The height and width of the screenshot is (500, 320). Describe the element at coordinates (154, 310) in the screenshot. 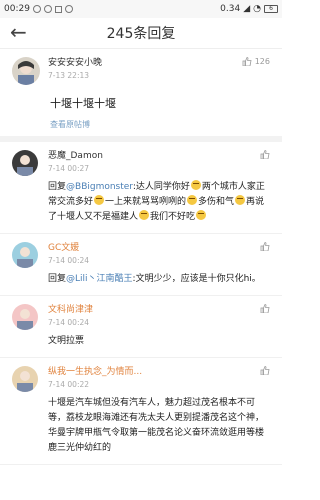

I see `comment-username: 文科尚津津` at that location.